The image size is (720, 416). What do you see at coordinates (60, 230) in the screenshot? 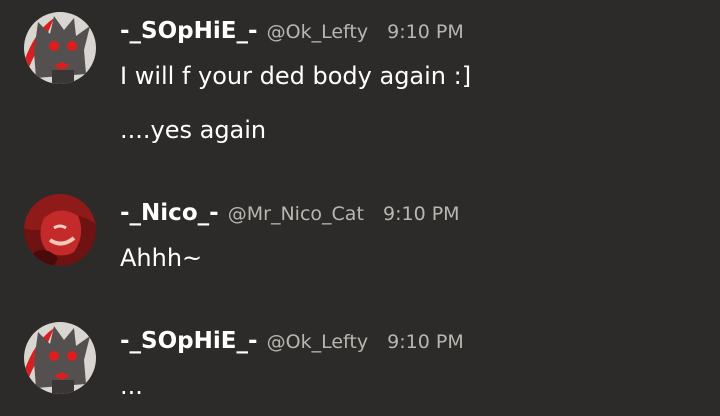
I see `red-character-avatar-icon` at bounding box center [60, 230].